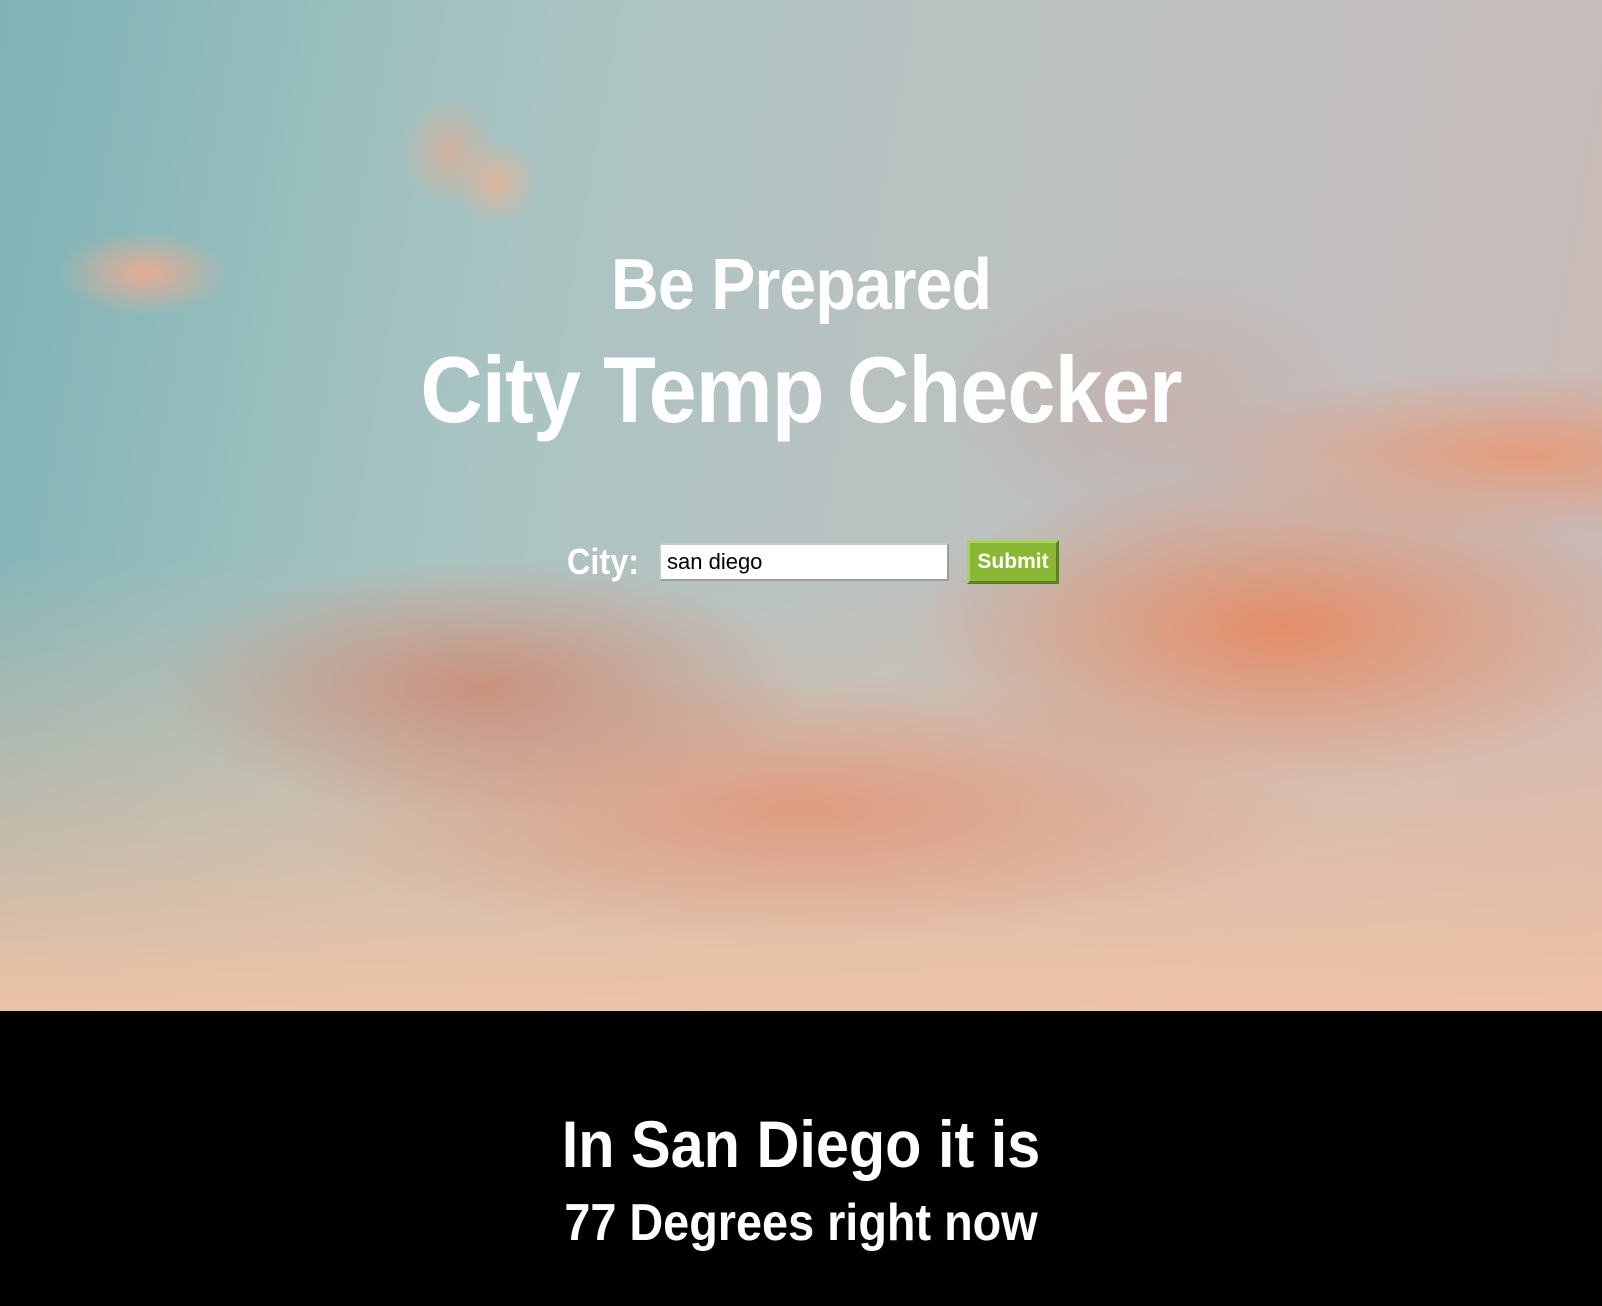  What do you see at coordinates (801, 1144) in the screenshot?
I see `result-heading: In San Diego it is` at bounding box center [801, 1144].